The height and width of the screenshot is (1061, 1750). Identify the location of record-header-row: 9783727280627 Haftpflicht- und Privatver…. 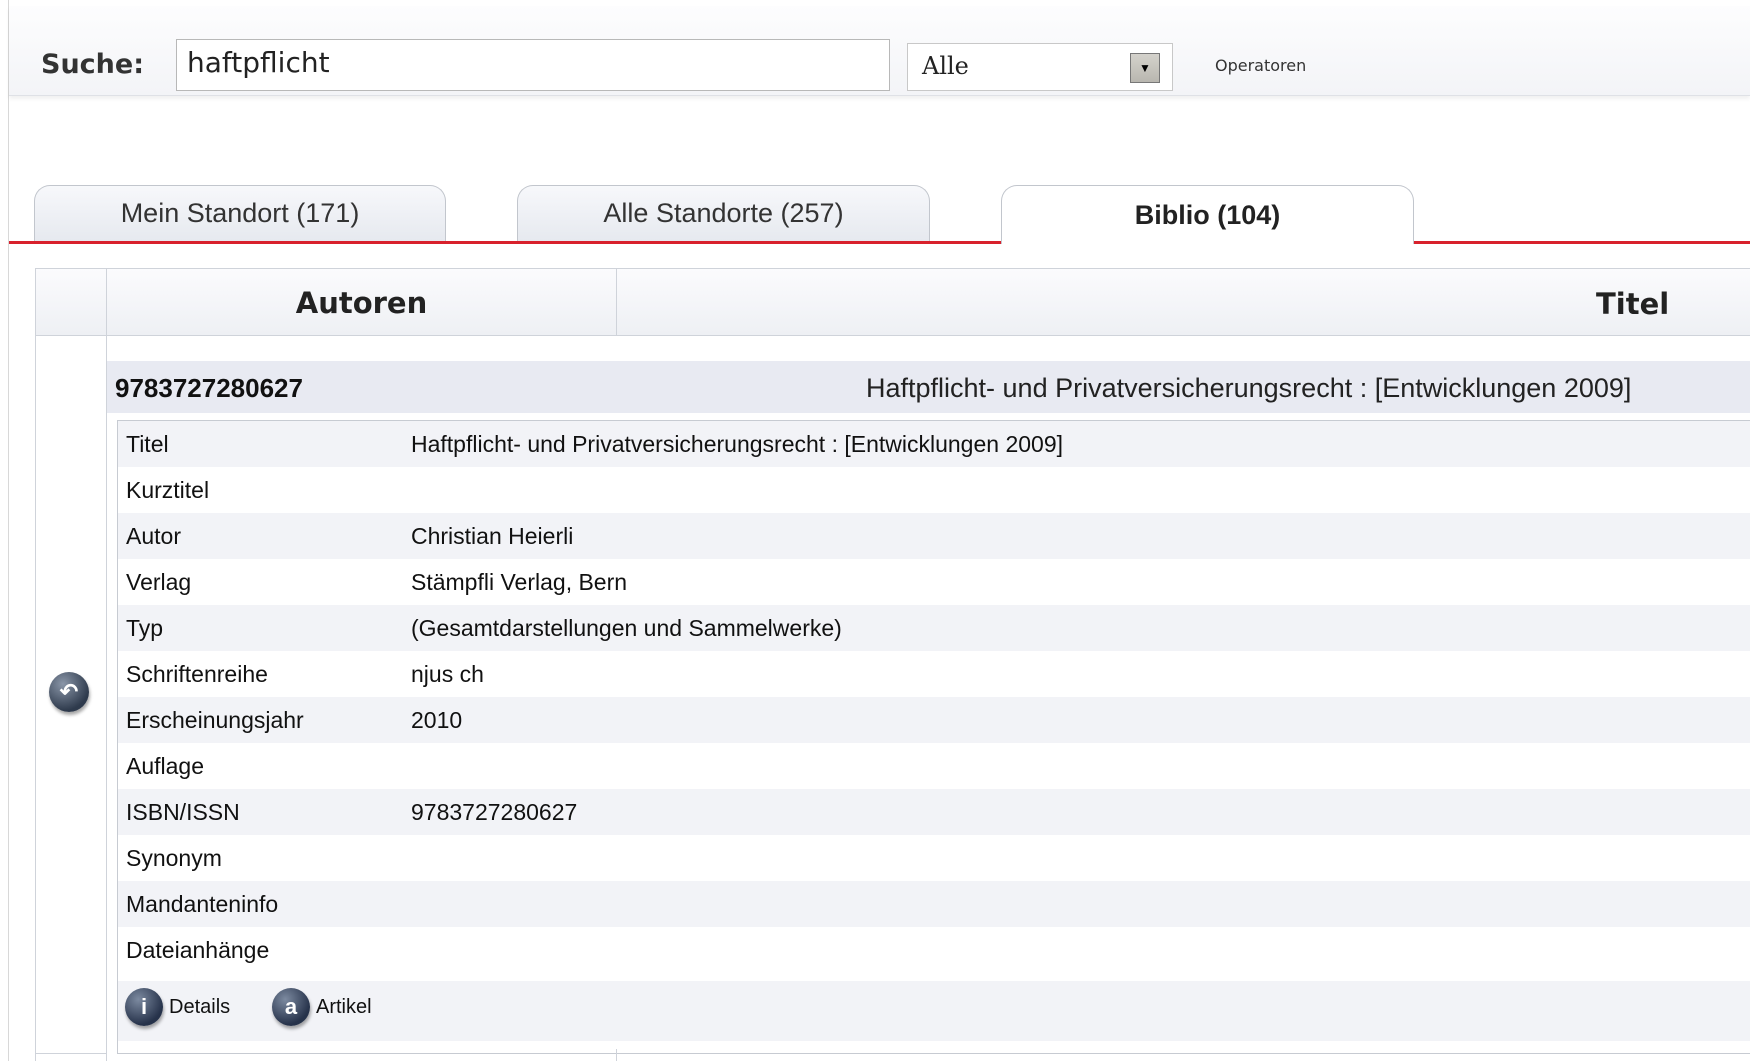
(928, 387).